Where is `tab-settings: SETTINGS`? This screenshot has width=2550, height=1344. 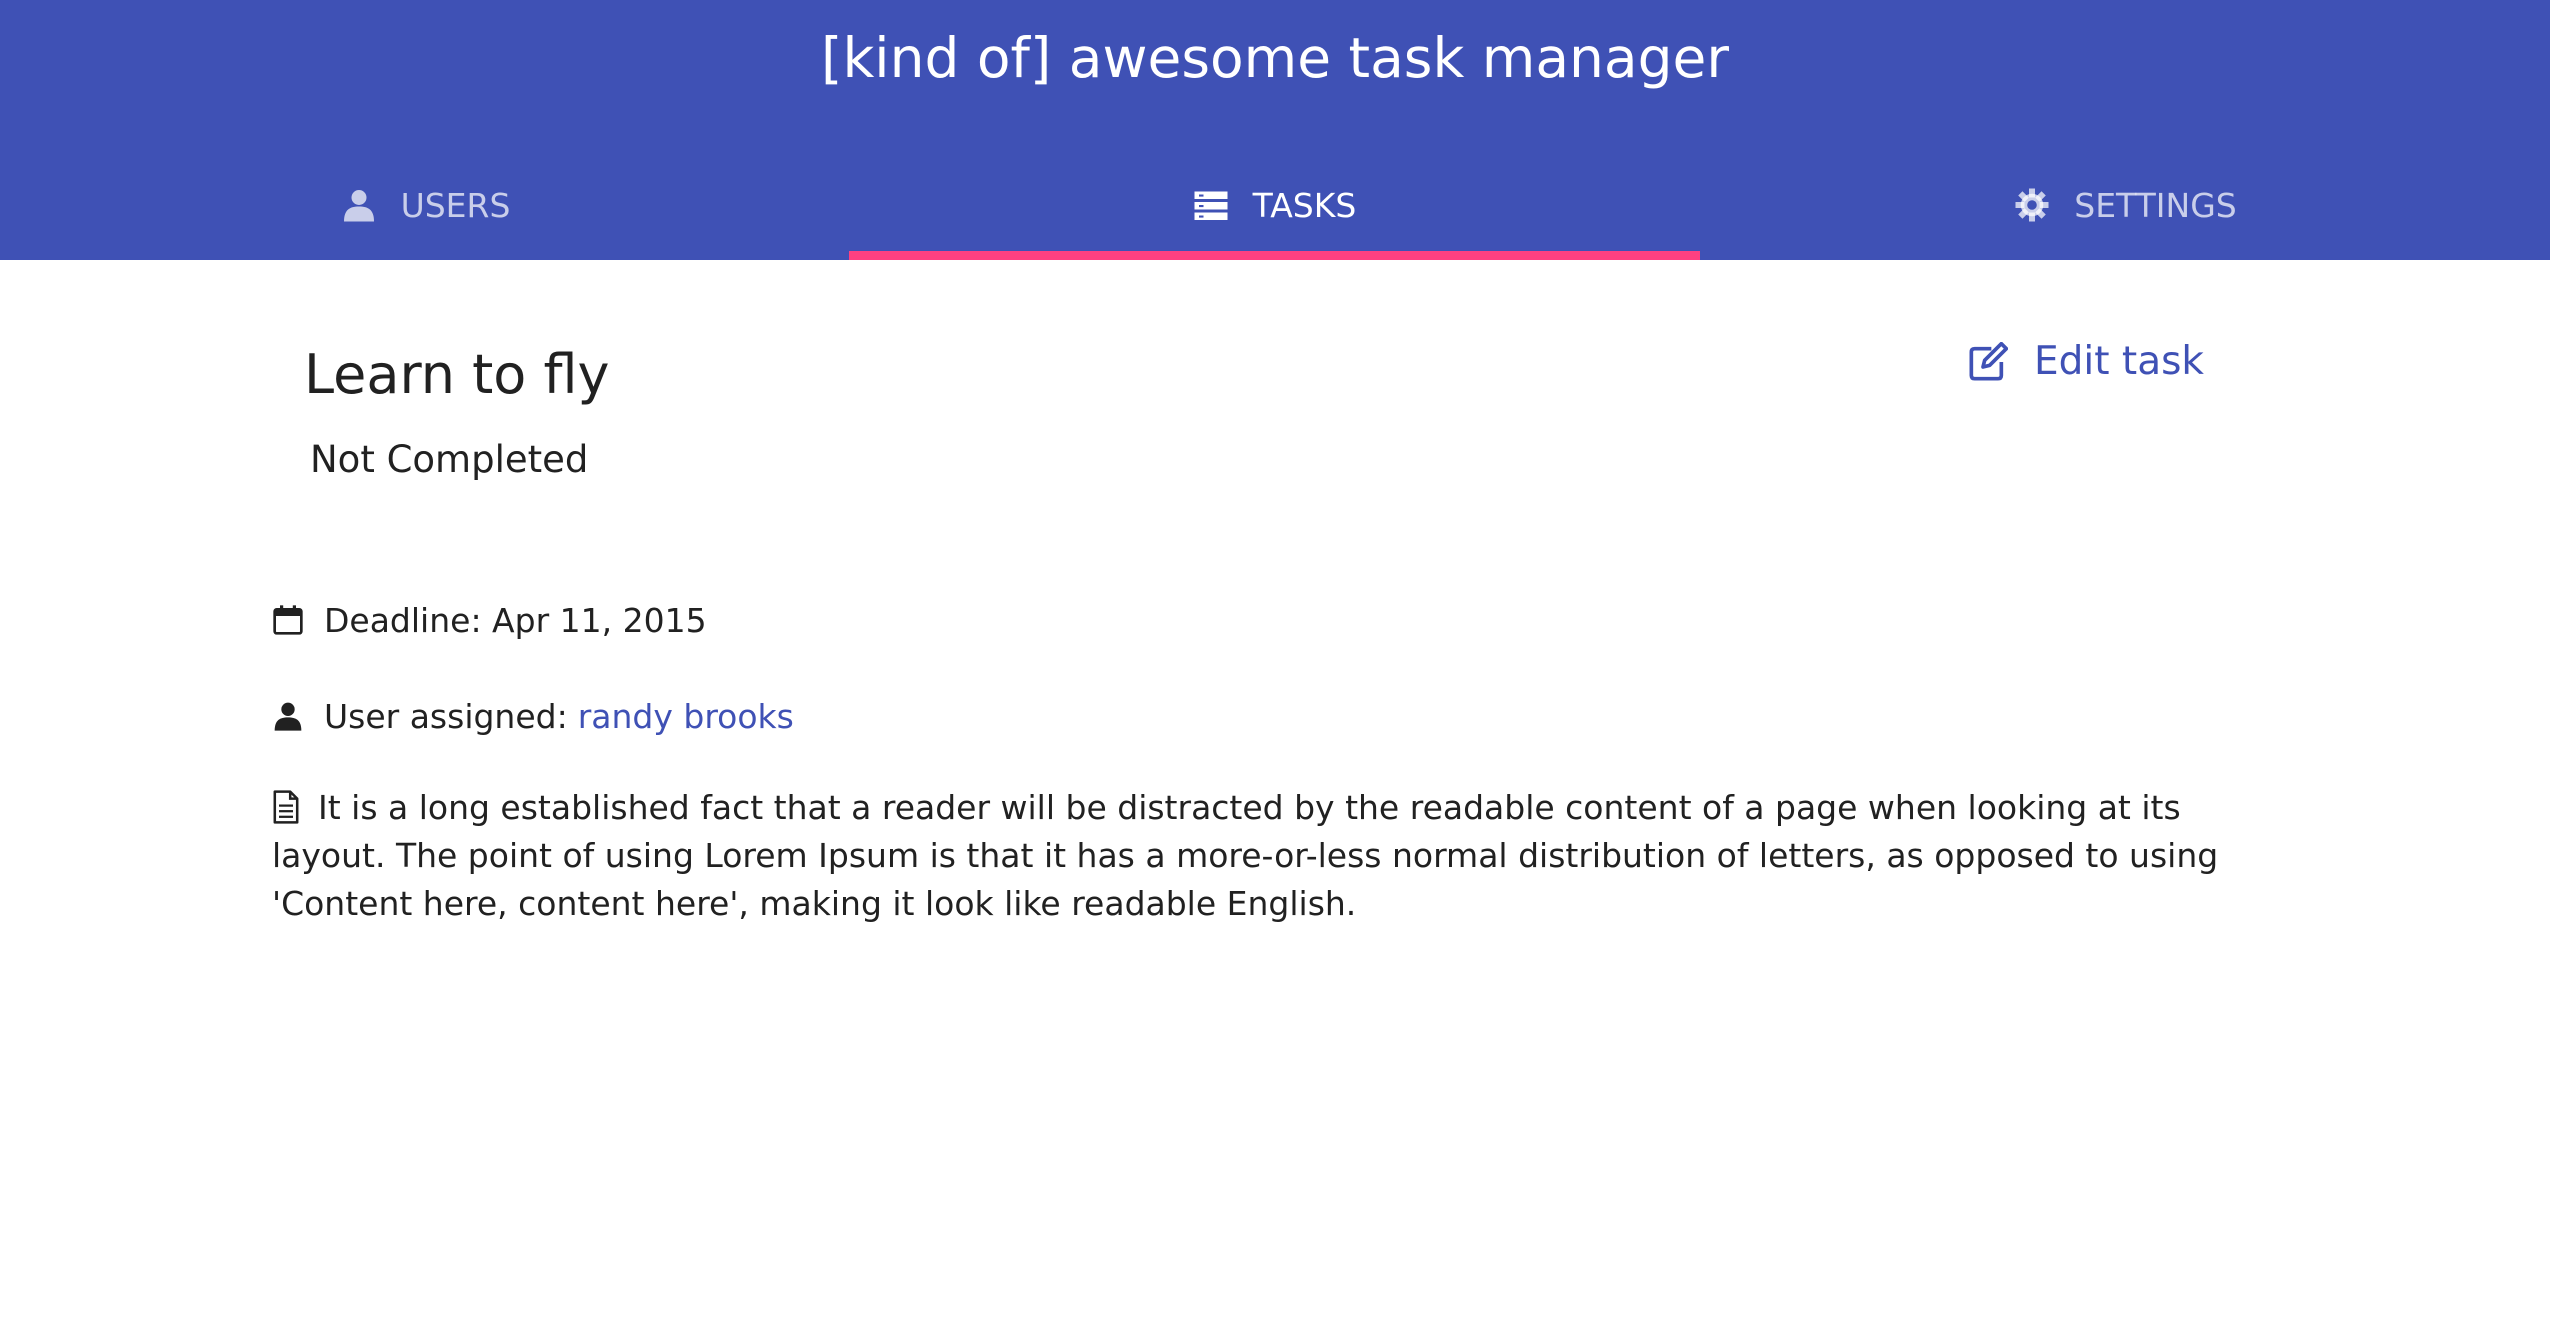 tab-settings: SETTINGS is located at coordinates (2125, 205).